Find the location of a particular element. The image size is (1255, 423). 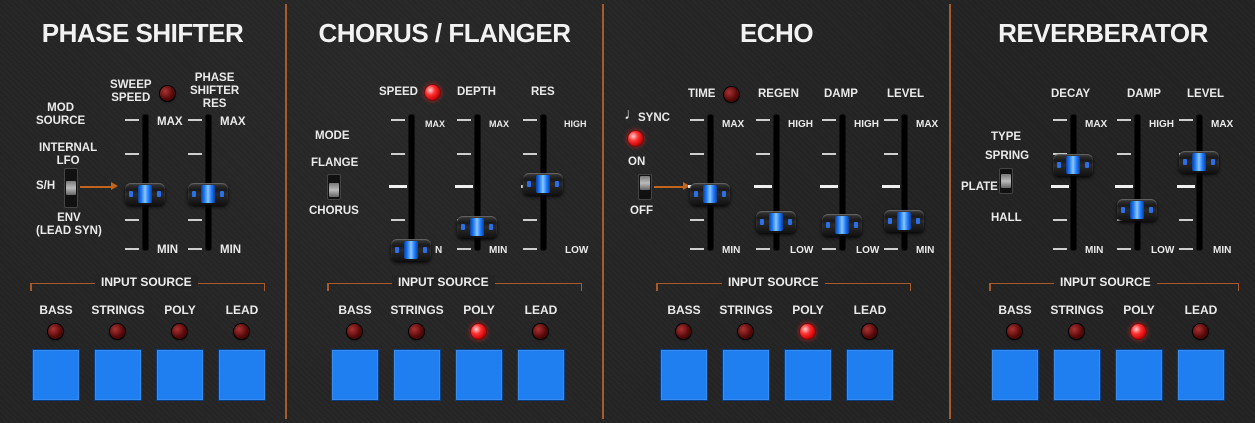

sync-on-label: ON is located at coordinates (637, 162).